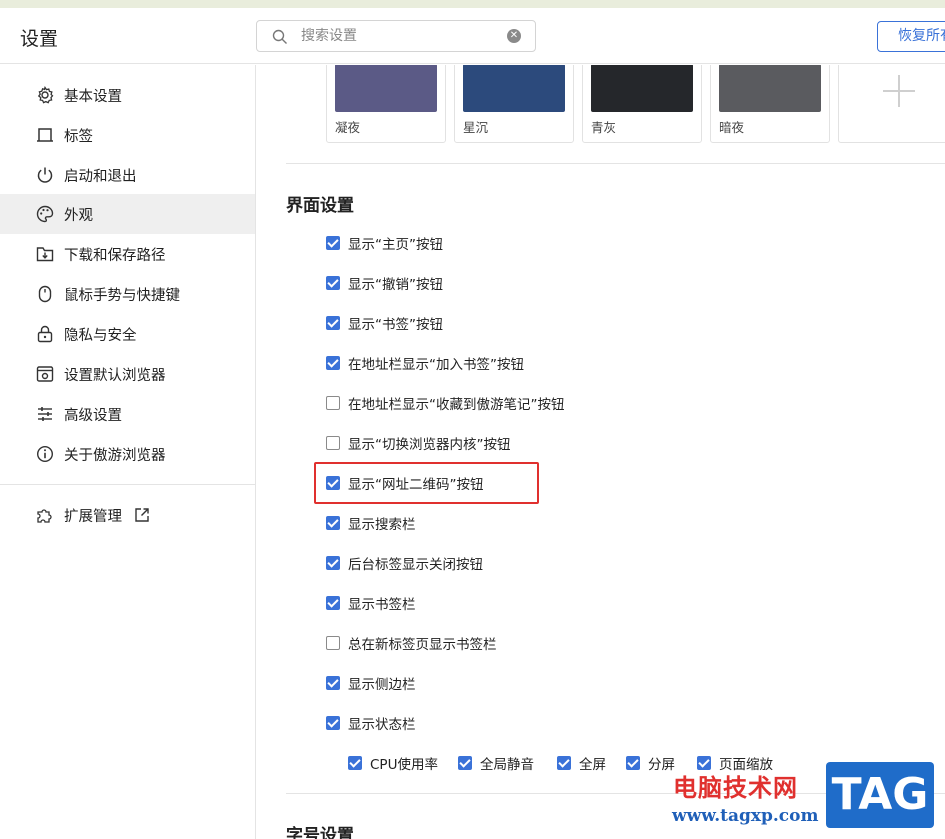 Image resolution: width=945 pixels, height=839 pixels. What do you see at coordinates (93, 97) in the screenshot?
I see `sidebar-item-label: 基本设置` at bounding box center [93, 97].